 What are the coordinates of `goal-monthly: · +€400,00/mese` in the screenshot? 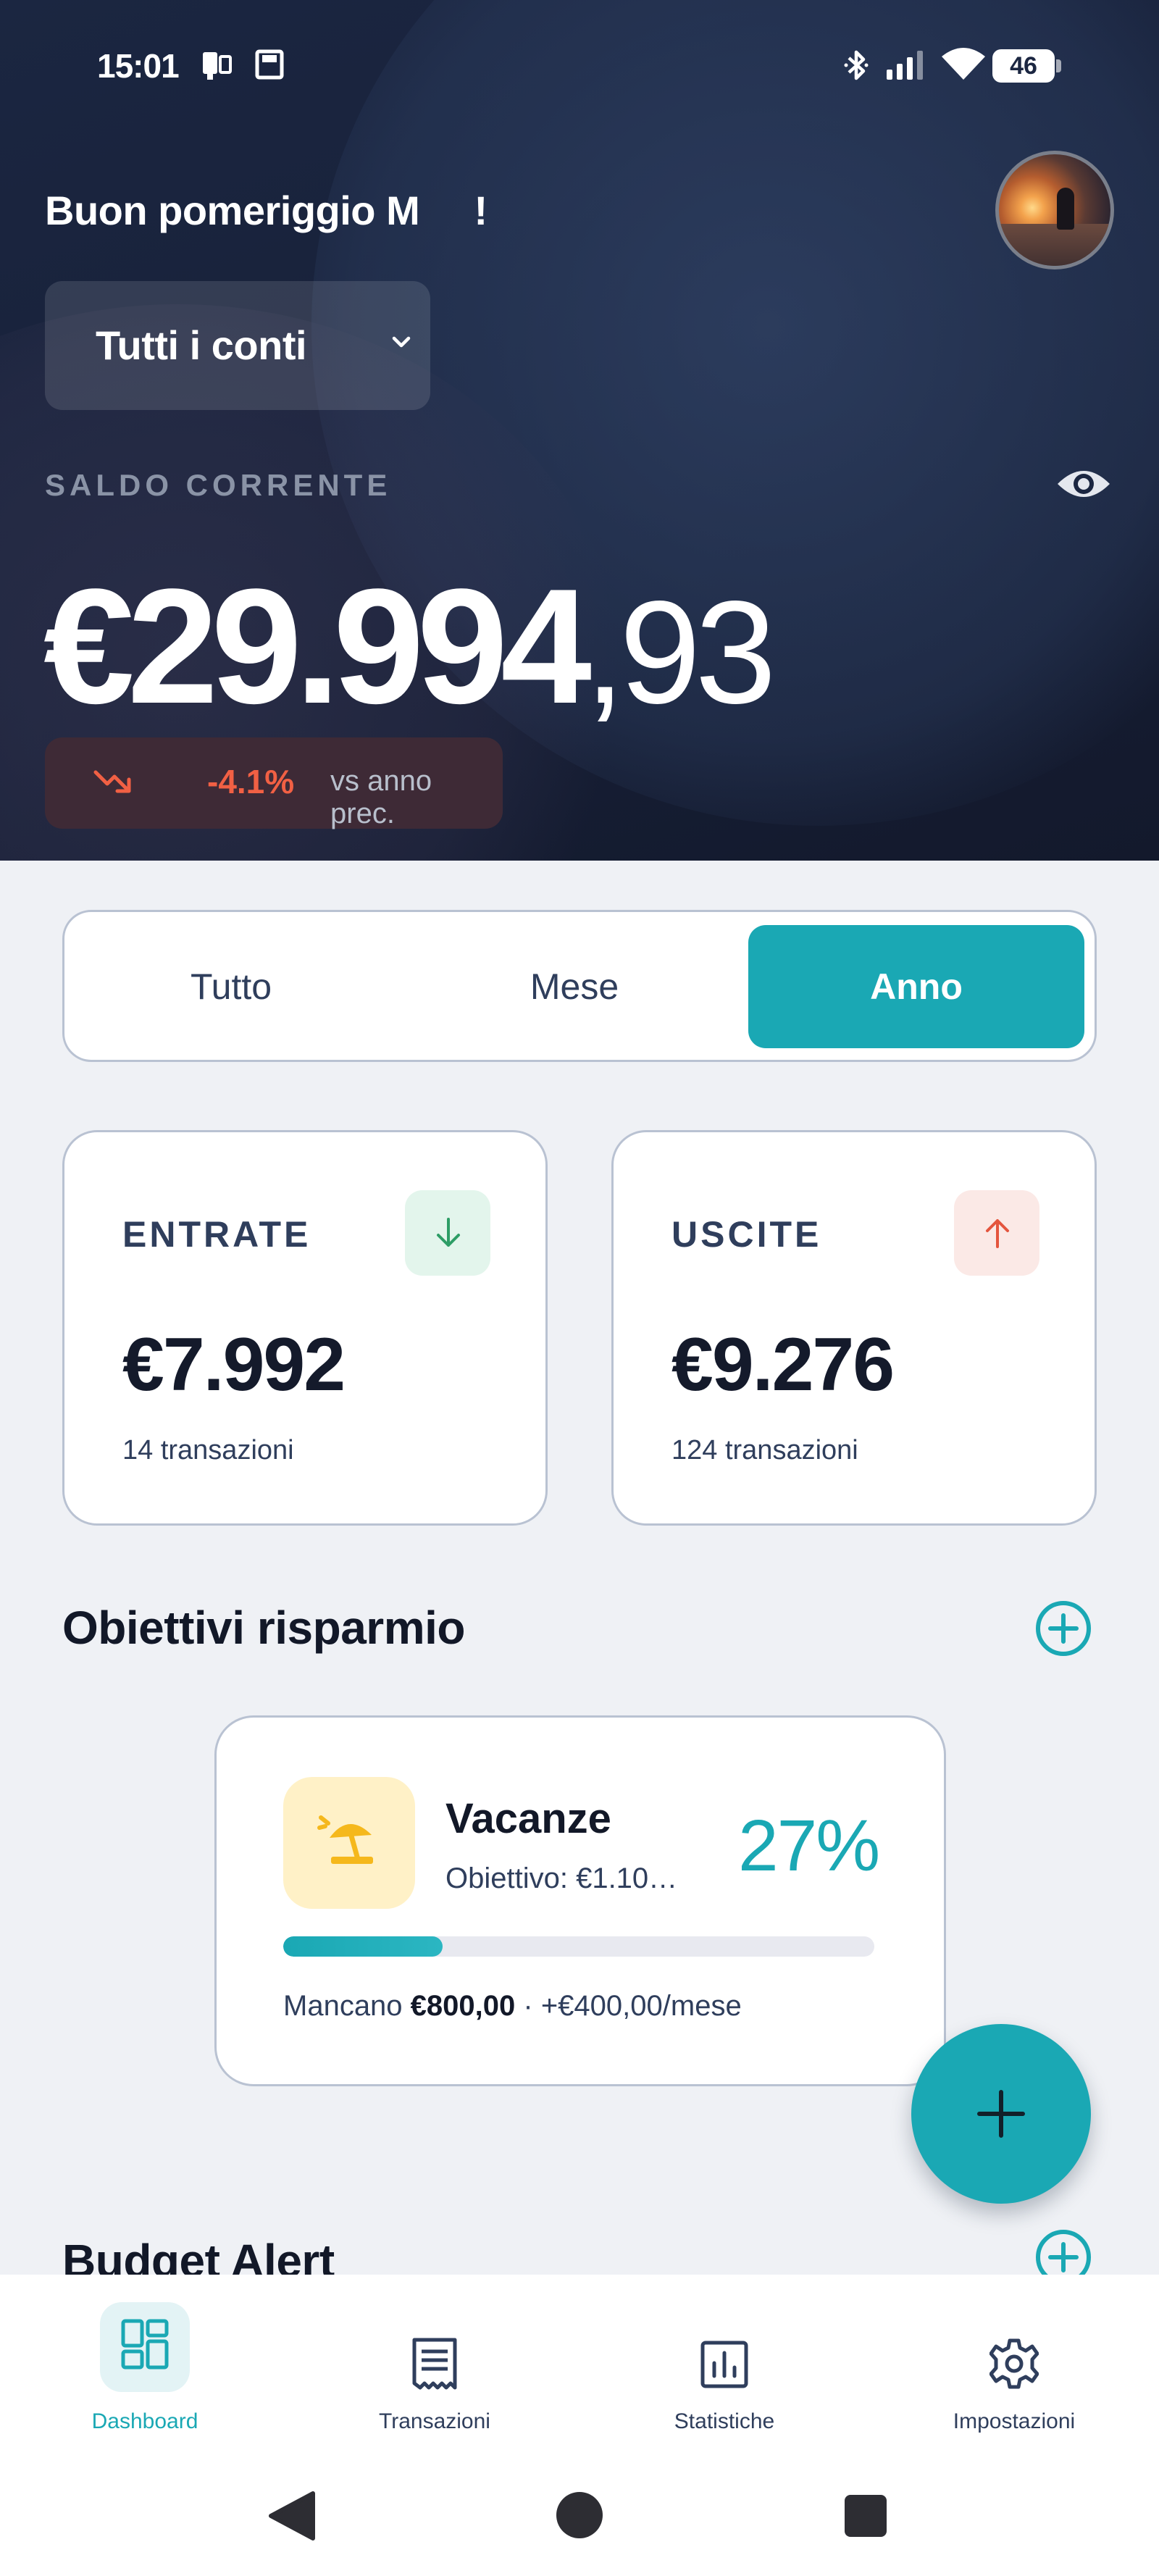 It's located at (628, 2006).